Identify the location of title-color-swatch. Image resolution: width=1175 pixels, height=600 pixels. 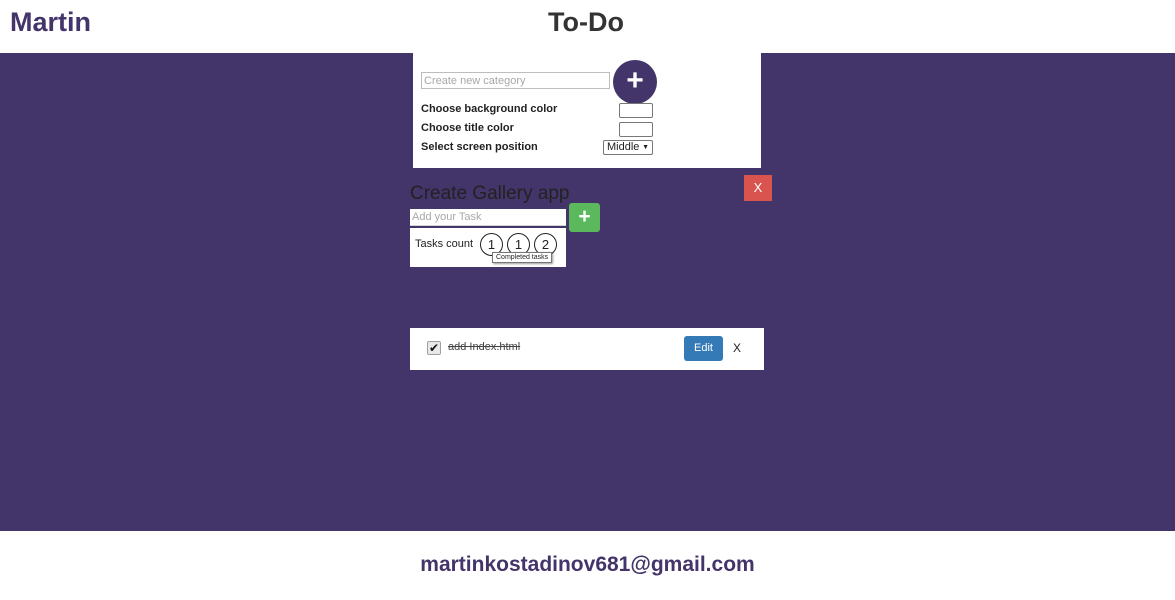
(636, 129).